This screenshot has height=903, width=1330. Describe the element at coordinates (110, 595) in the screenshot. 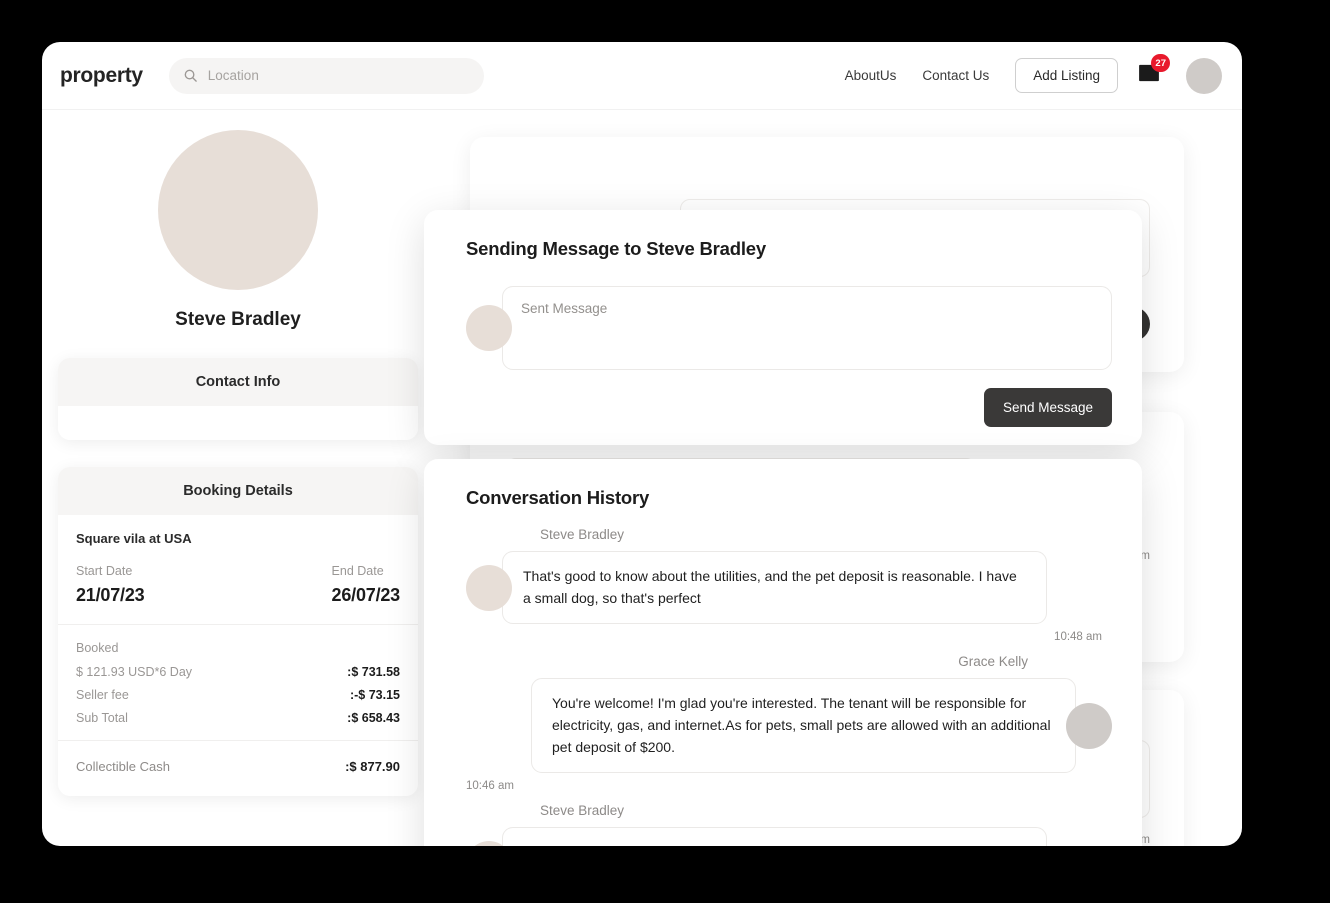

I see `booking-start-value: 21/07/23` at that location.